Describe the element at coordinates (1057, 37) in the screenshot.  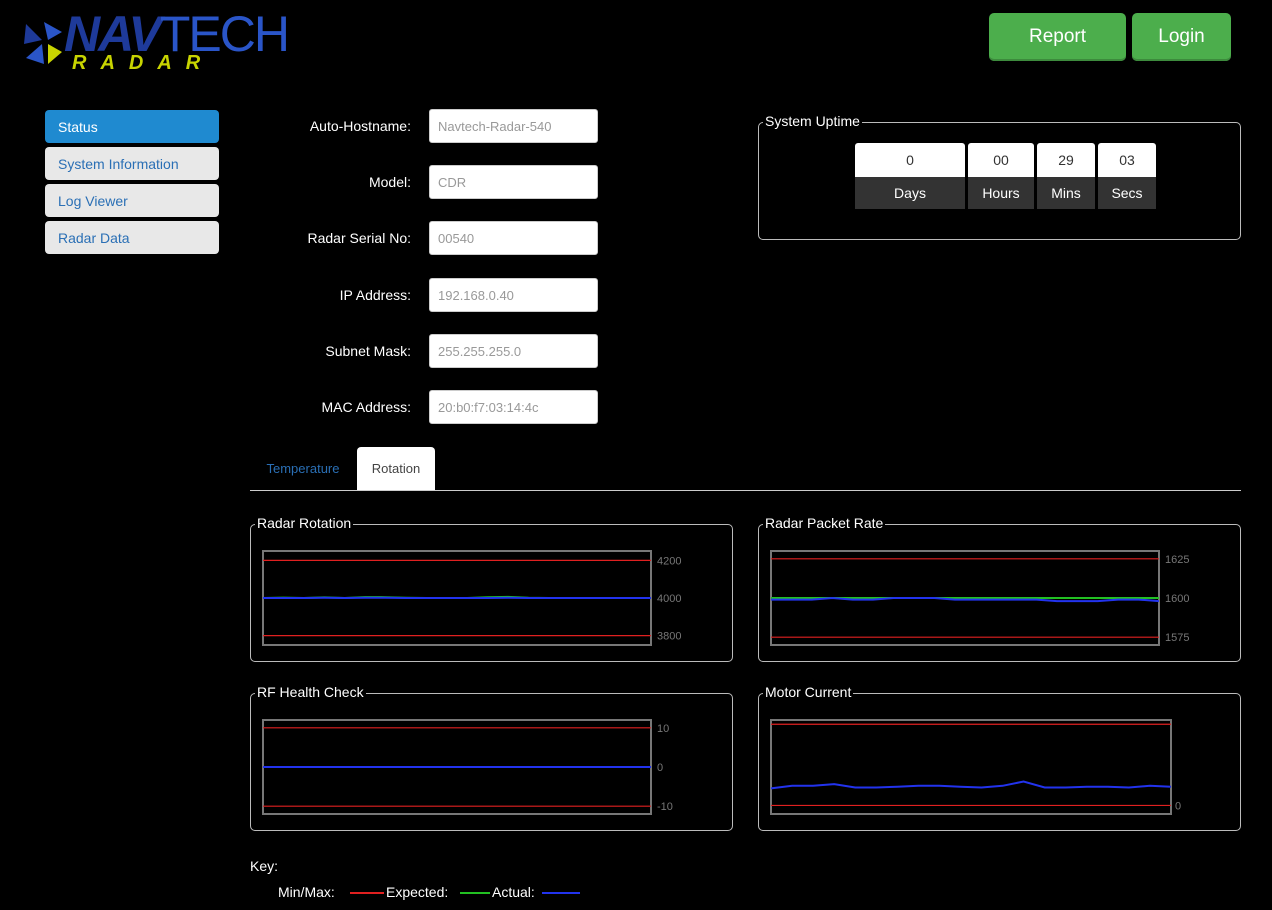
I see `report-button: Report` at that location.